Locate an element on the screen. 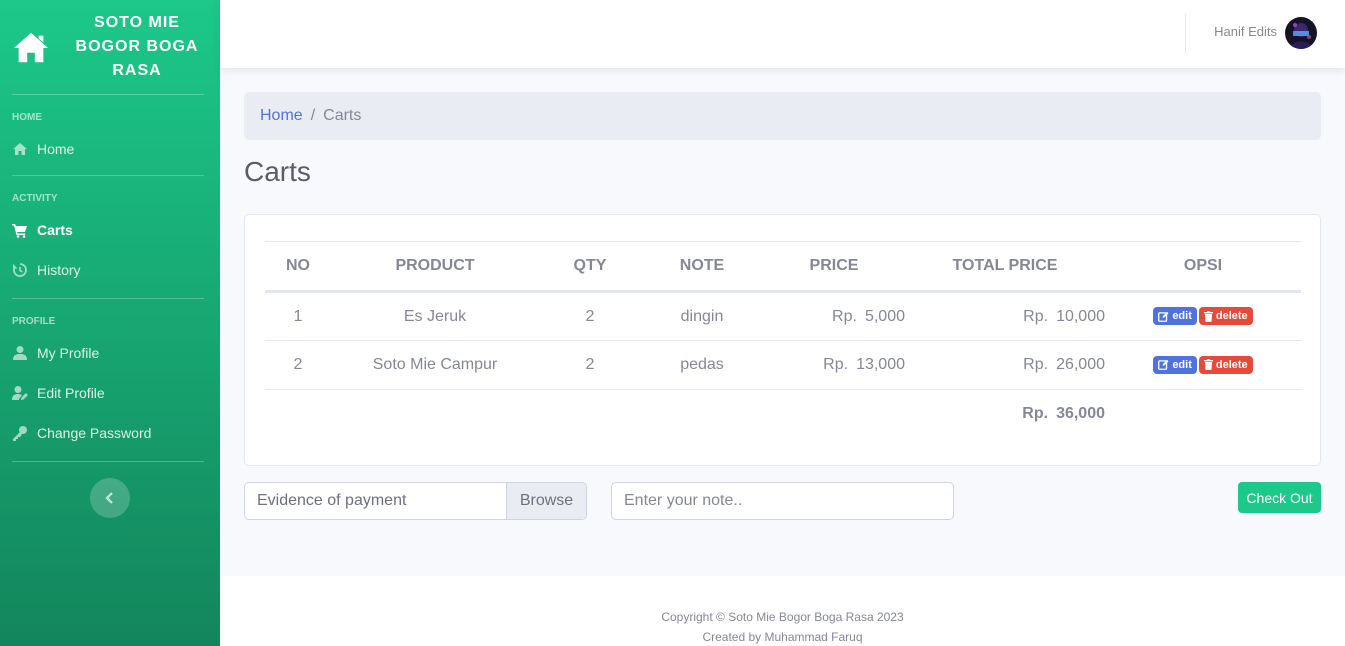  cell-note: pedas is located at coordinates (702, 365).